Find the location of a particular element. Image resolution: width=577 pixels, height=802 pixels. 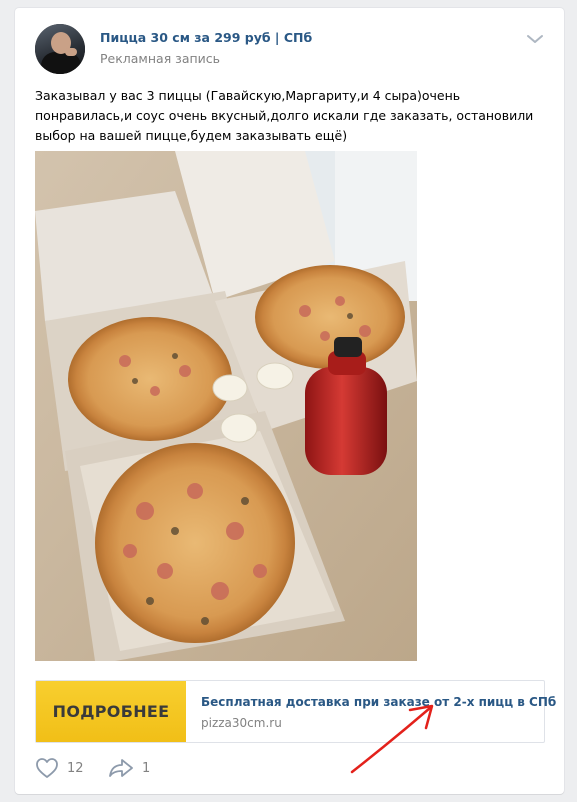

shares-count: 1 is located at coordinates (146, 768).